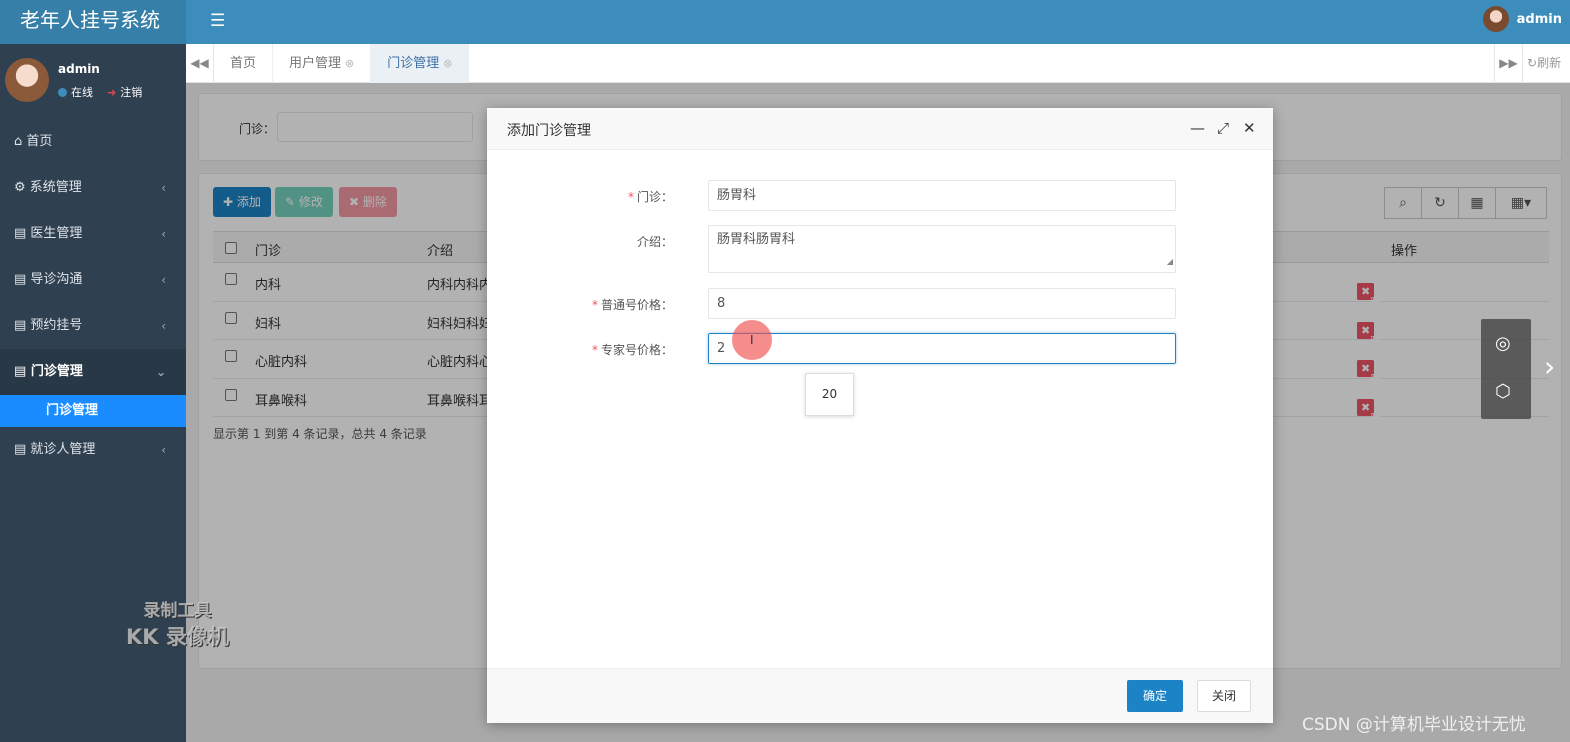  Describe the element at coordinates (93, 142) in the screenshot. I see `sidebar-item-home: ⌂ 首页` at that location.